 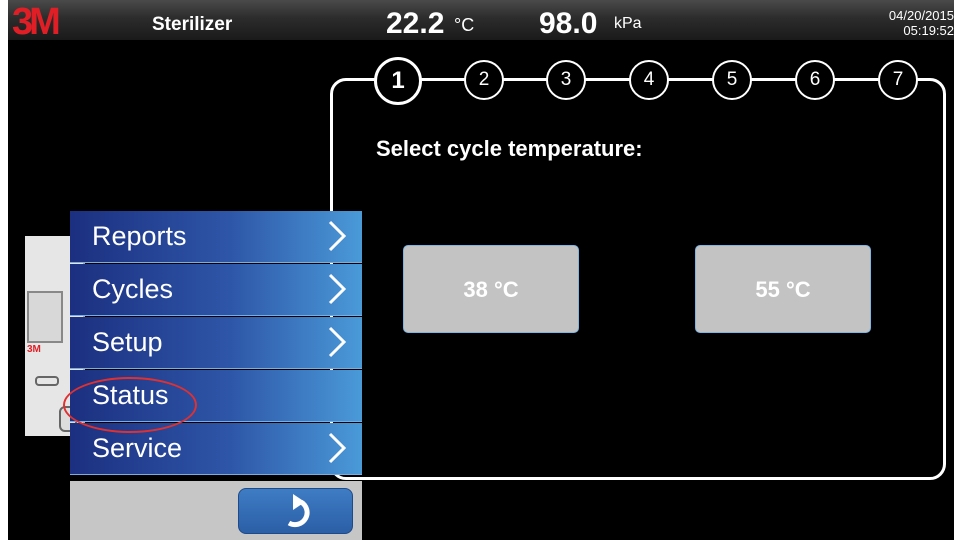 What do you see at coordinates (398, 81) in the screenshot?
I see `step-1: 1` at bounding box center [398, 81].